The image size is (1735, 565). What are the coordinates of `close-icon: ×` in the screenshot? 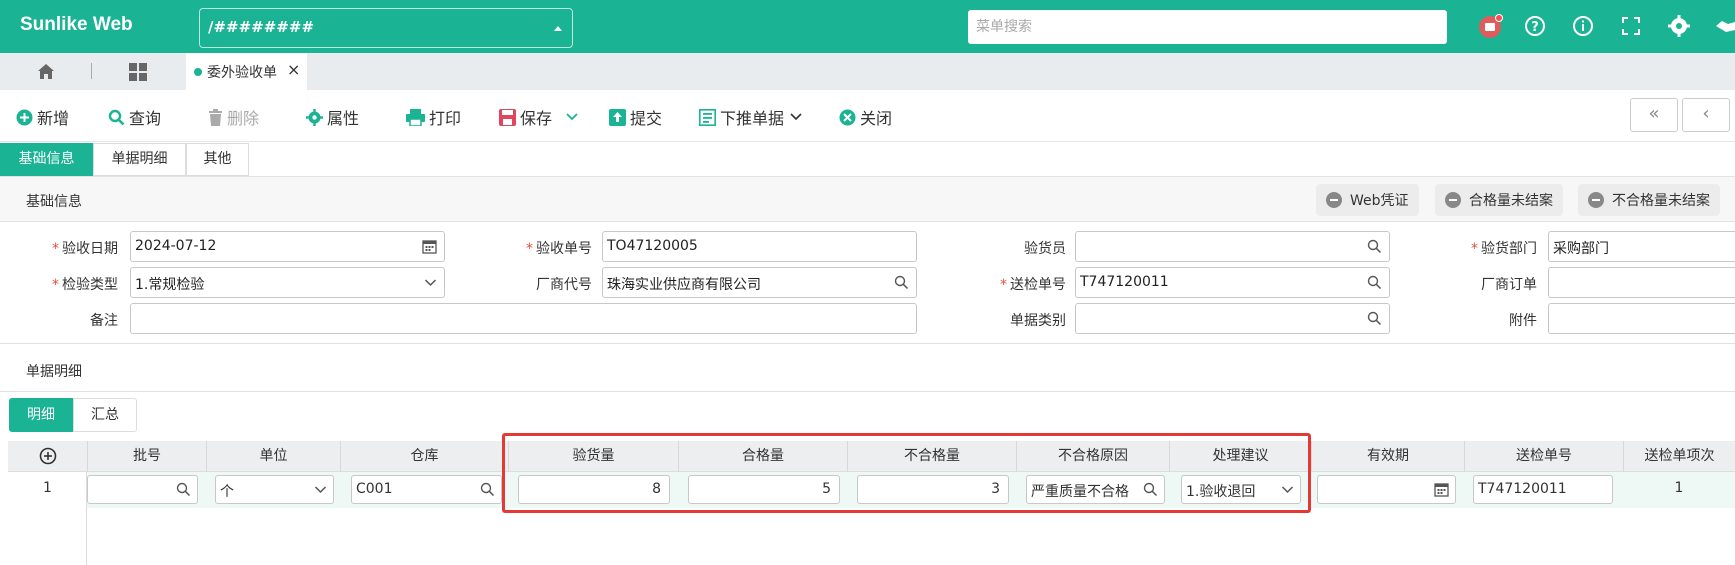 It's located at (293, 69).